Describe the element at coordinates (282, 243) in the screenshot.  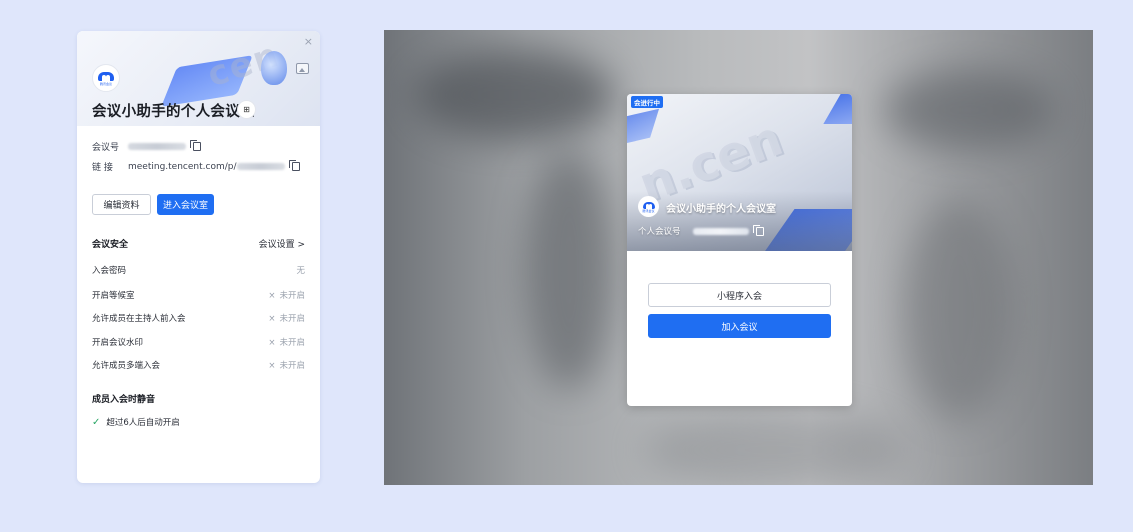
I see `meeting-settings-link: 会议设置 >` at that location.